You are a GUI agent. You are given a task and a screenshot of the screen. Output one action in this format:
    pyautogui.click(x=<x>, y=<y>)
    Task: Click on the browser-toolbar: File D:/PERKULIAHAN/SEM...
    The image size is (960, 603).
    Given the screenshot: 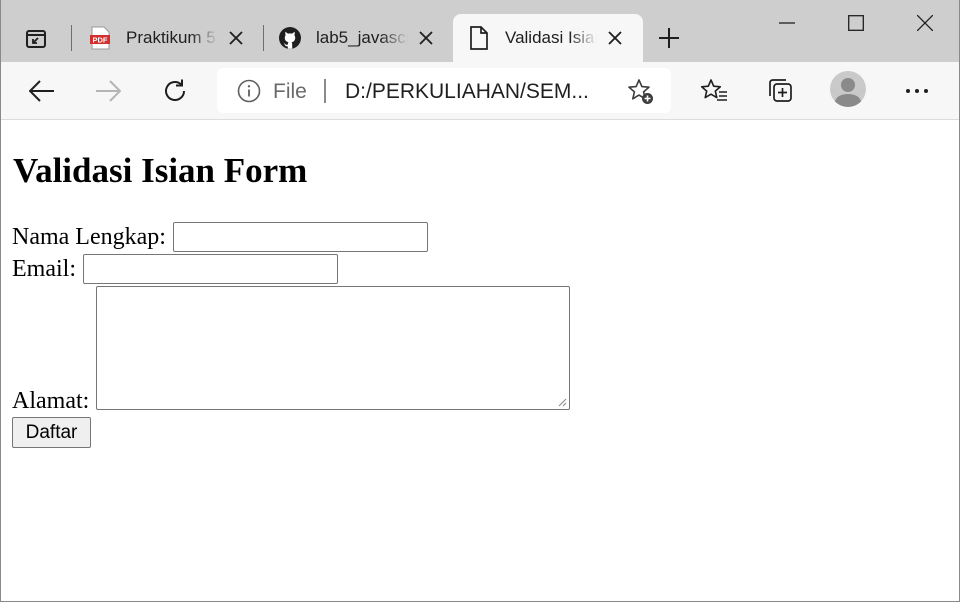 What is the action you would take?
    pyautogui.click(x=480, y=91)
    